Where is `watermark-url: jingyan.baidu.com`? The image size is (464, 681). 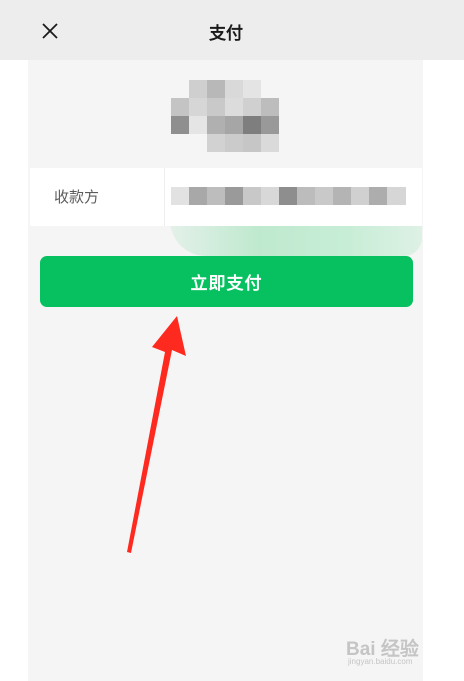 watermark-url: jingyan.baidu.com is located at coordinates (380, 661).